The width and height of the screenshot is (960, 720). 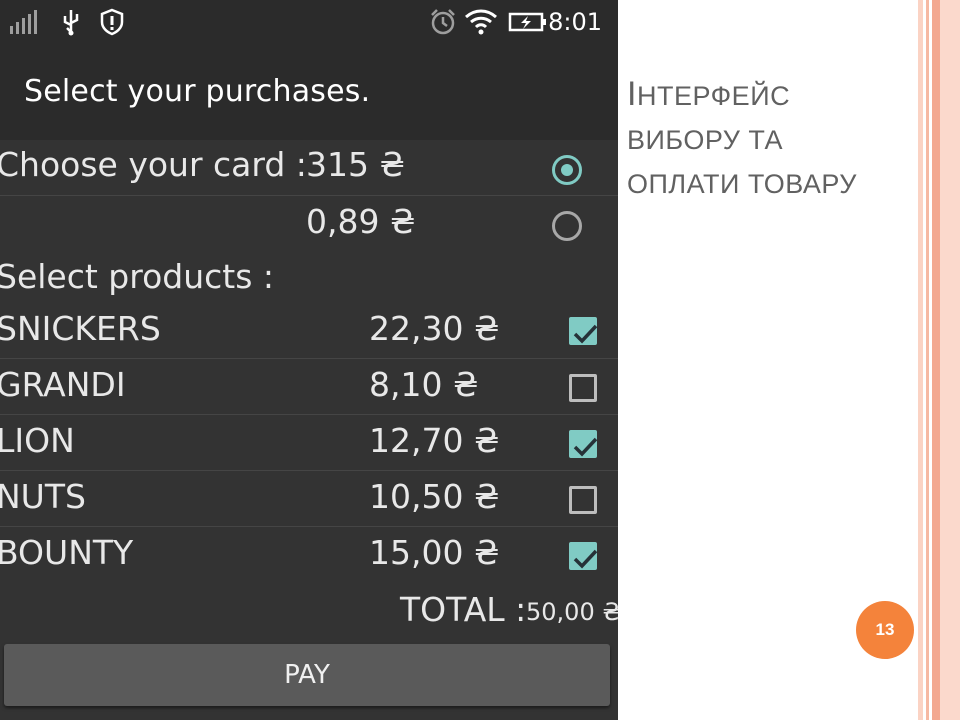 What do you see at coordinates (572, 612) in the screenshot?
I see `total-value: 50,00 ₴` at bounding box center [572, 612].